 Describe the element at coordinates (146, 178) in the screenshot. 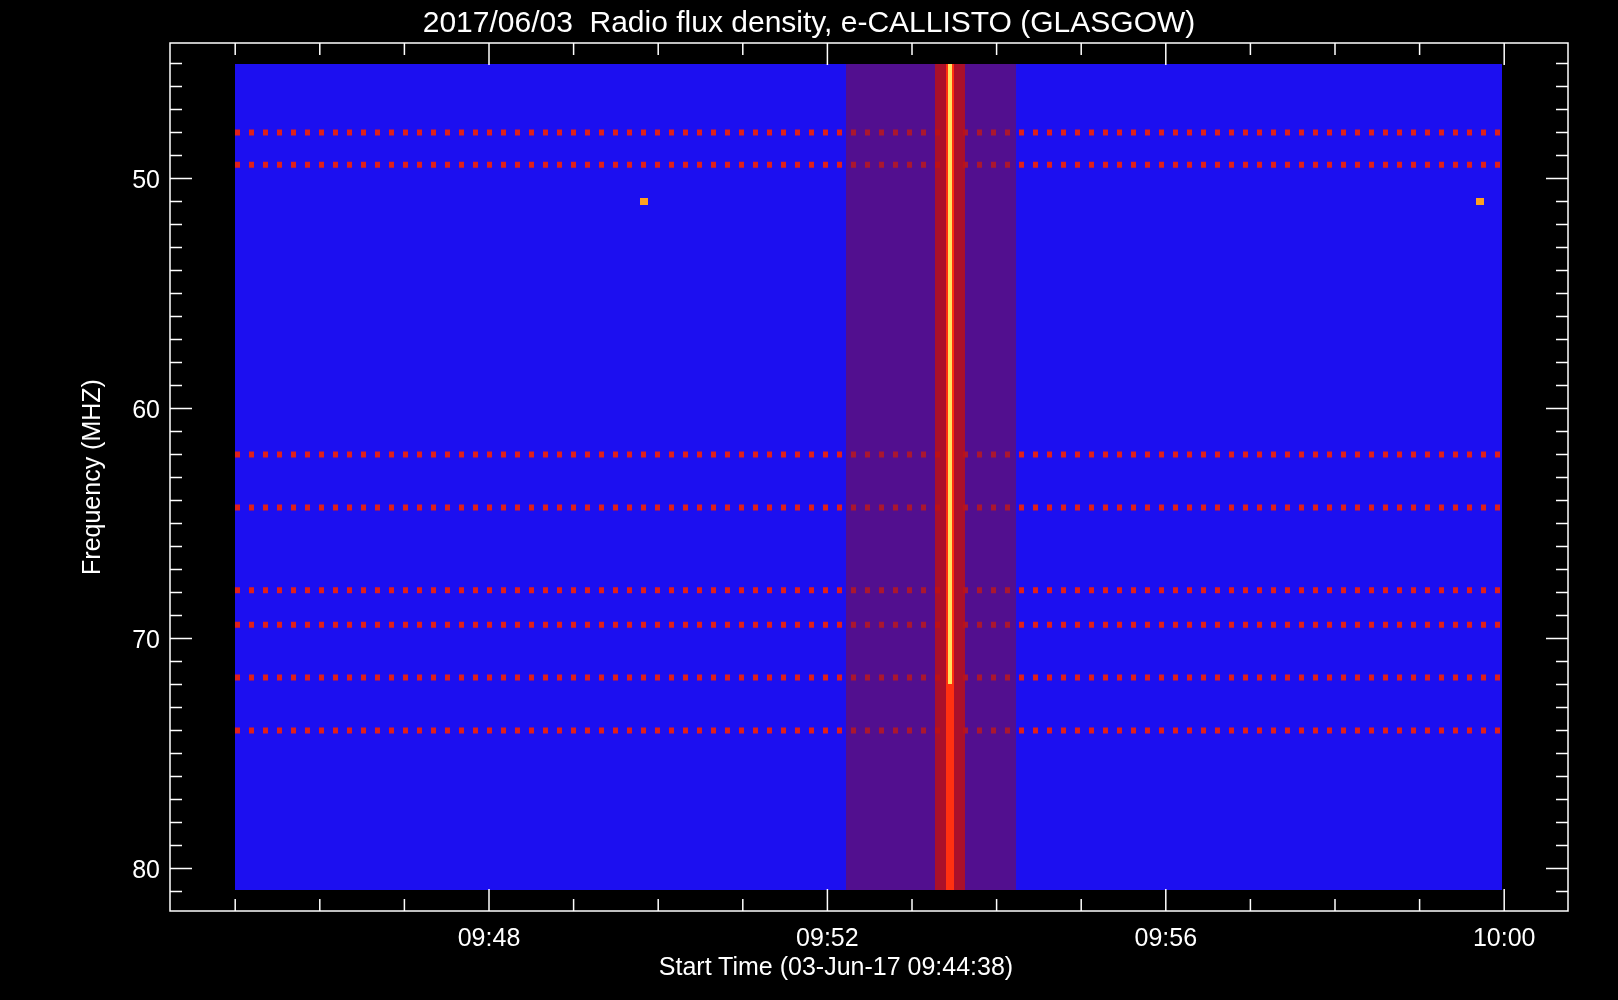

I see `y-tick-label: 50` at that location.